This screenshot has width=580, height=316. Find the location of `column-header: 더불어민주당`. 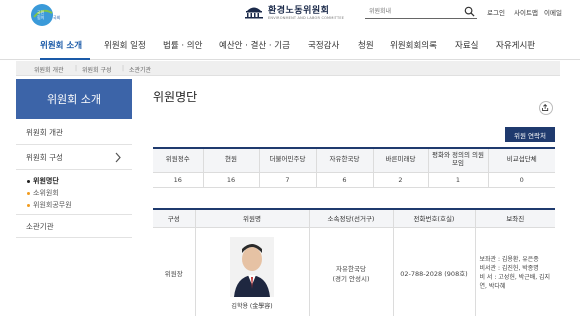

column-header: 더불어민주당 is located at coordinates (287, 160).